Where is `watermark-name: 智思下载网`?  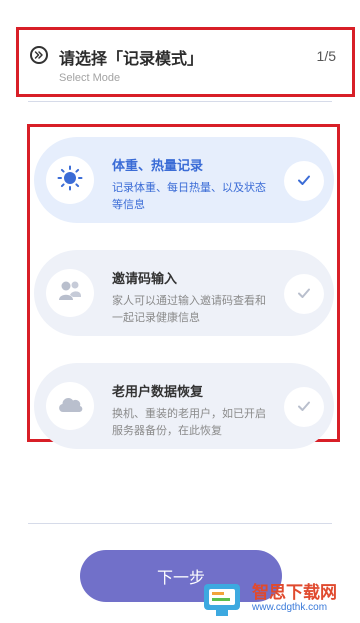 watermark-name: 智思下载网 is located at coordinates (294, 593).